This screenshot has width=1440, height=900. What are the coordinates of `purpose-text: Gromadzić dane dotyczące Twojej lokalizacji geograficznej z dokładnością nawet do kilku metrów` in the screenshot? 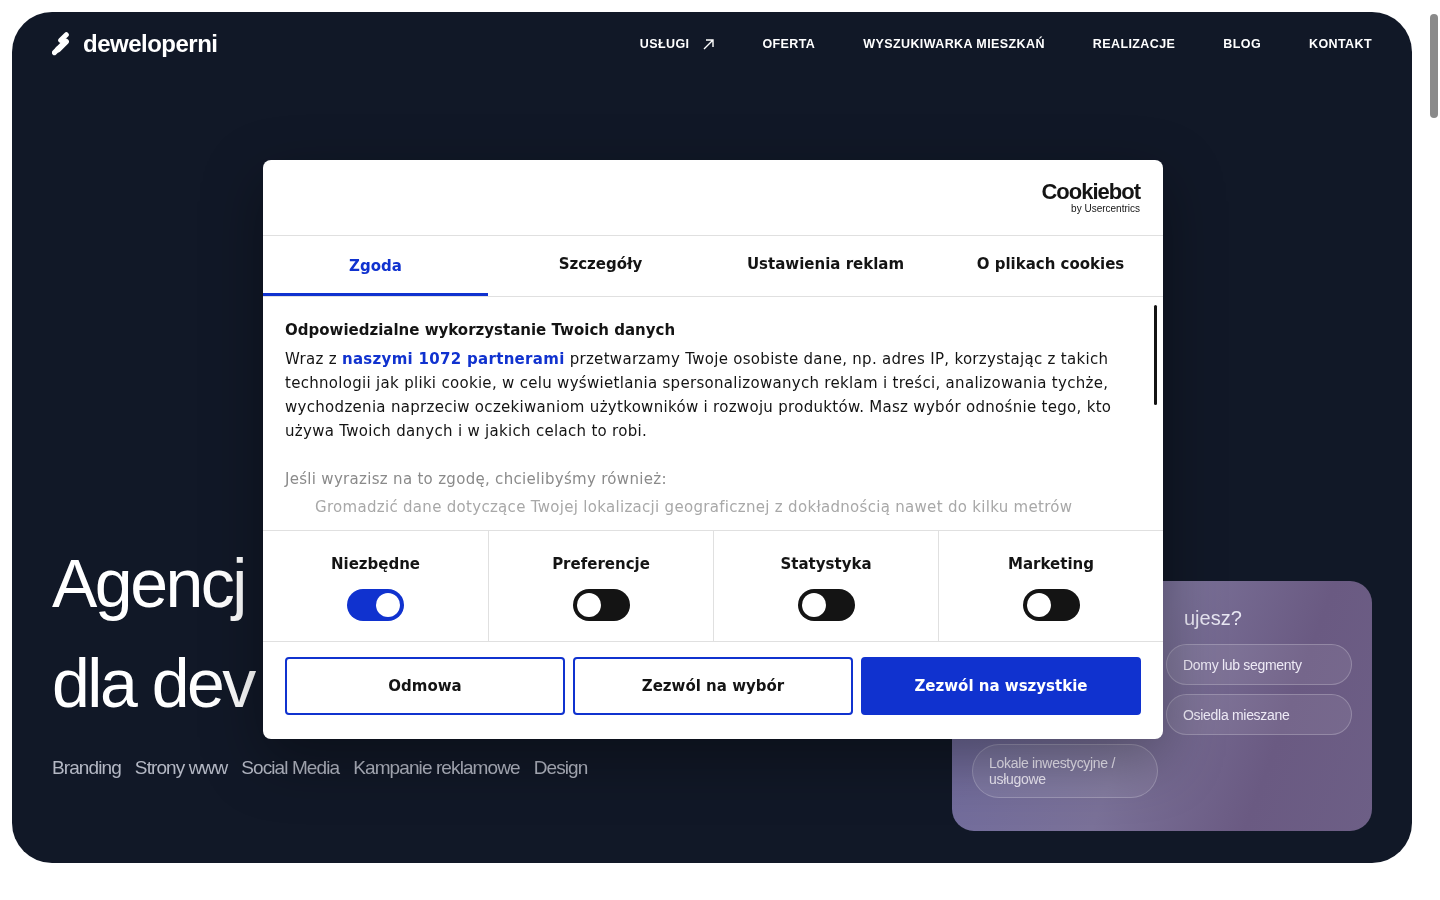 It's located at (694, 507).